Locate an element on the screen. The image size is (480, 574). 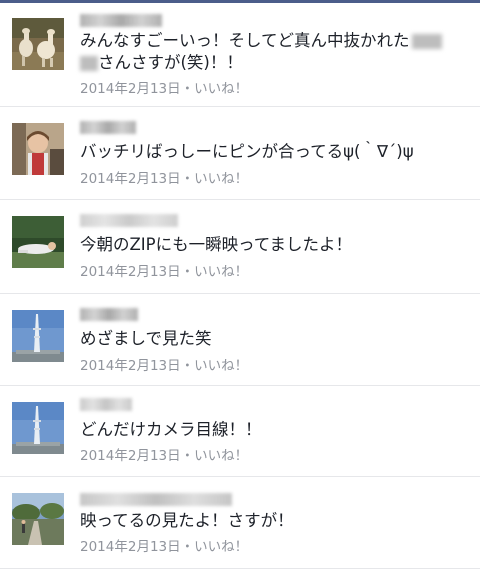
comment-text: 今朝のZIPにも一瞬映ってましたよ！ is located at coordinates (269, 245).